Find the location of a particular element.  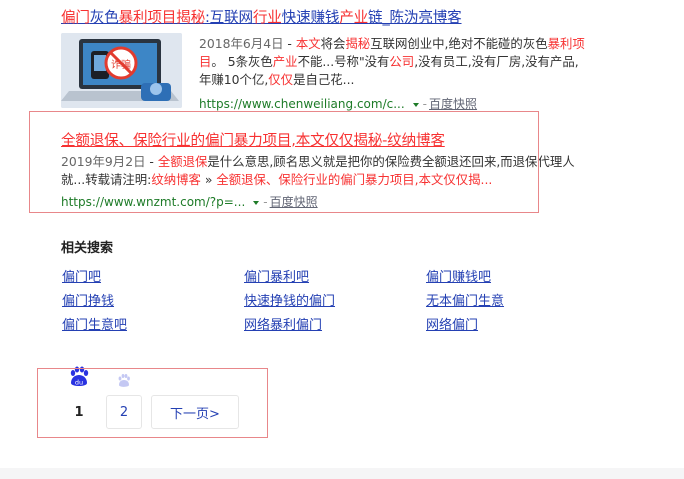

result-date: 2018年6月4日 is located at coordinates (241, 43).